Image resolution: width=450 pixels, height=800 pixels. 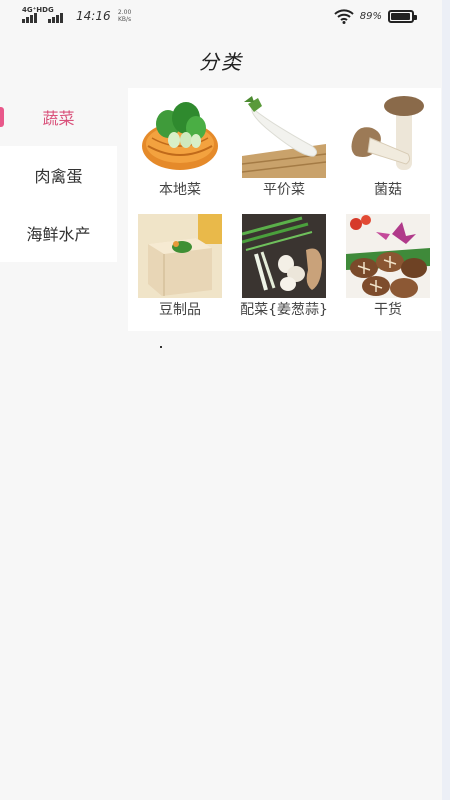 I want to click on status-time: 14:16, so click(x=93, y=16).